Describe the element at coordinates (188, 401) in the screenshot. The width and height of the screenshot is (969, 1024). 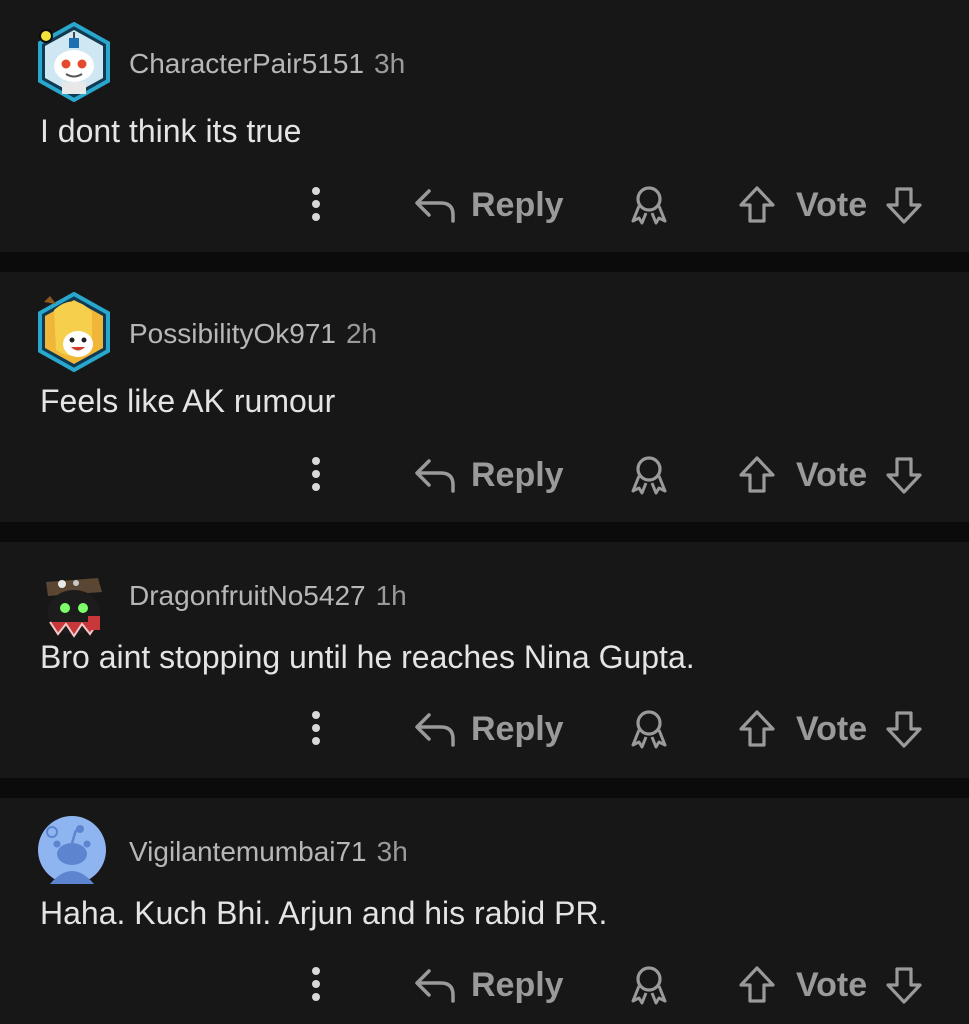
I see `comment-body: Feels like AK rumour` at that location.